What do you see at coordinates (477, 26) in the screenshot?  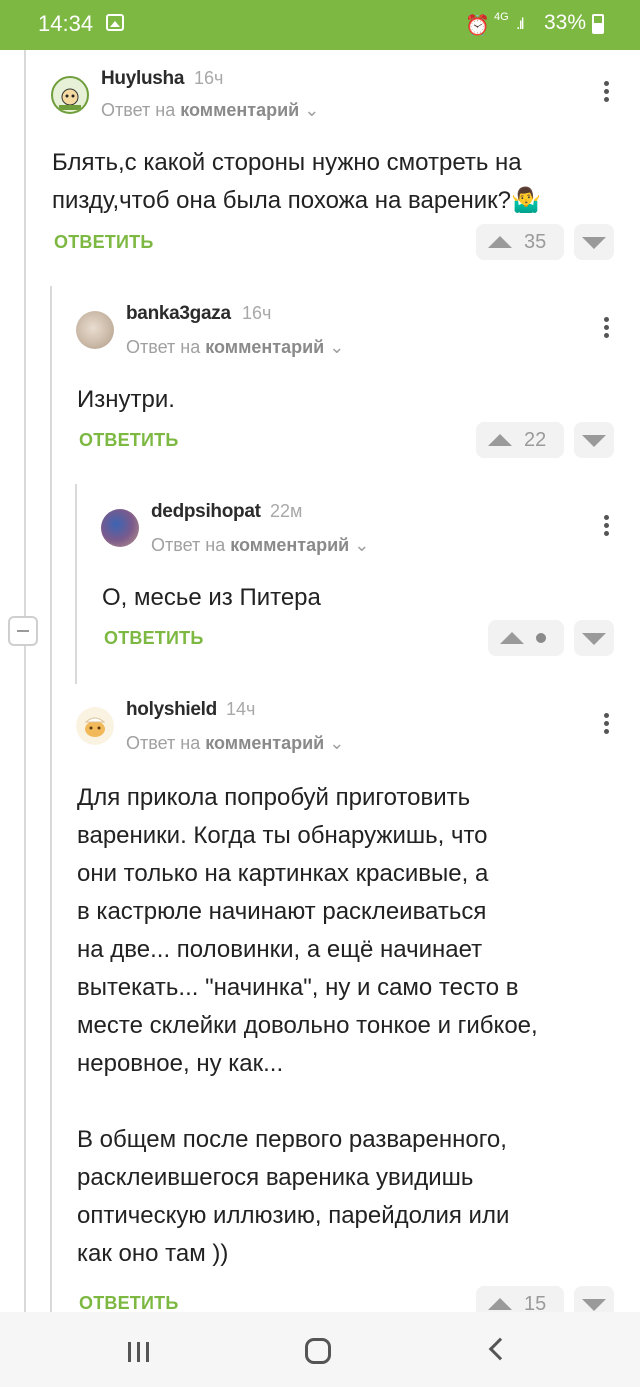 I see `alarm-icon: ⏰` at bounding box center [477, 26].